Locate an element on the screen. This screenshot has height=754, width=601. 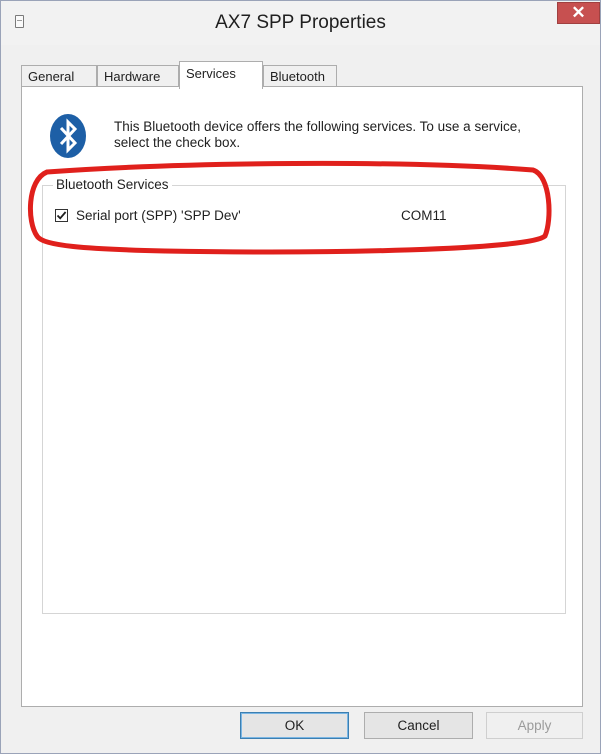
tab-general: General is located at coordinates (59, 76).